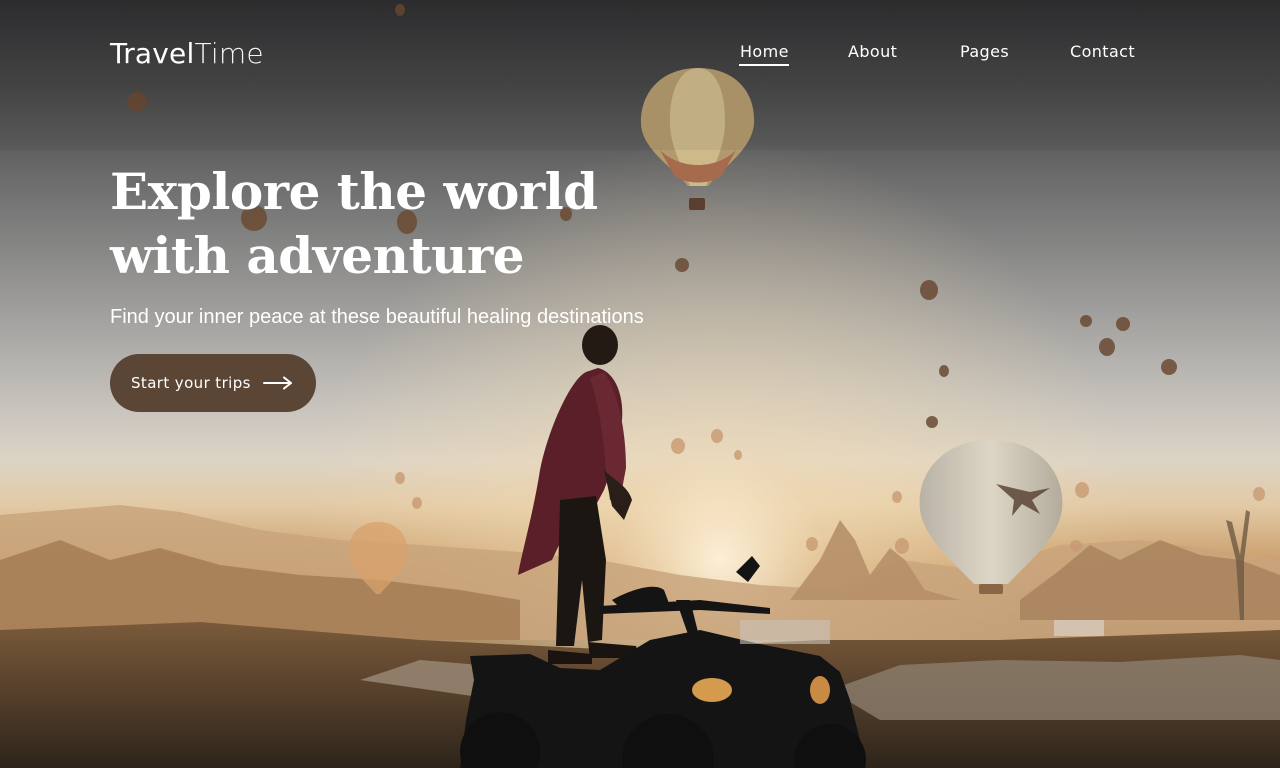 Image resolution: width=1280 pixels, height=768 pixels. I want to click on nav-active-underline, so click(764, 65).